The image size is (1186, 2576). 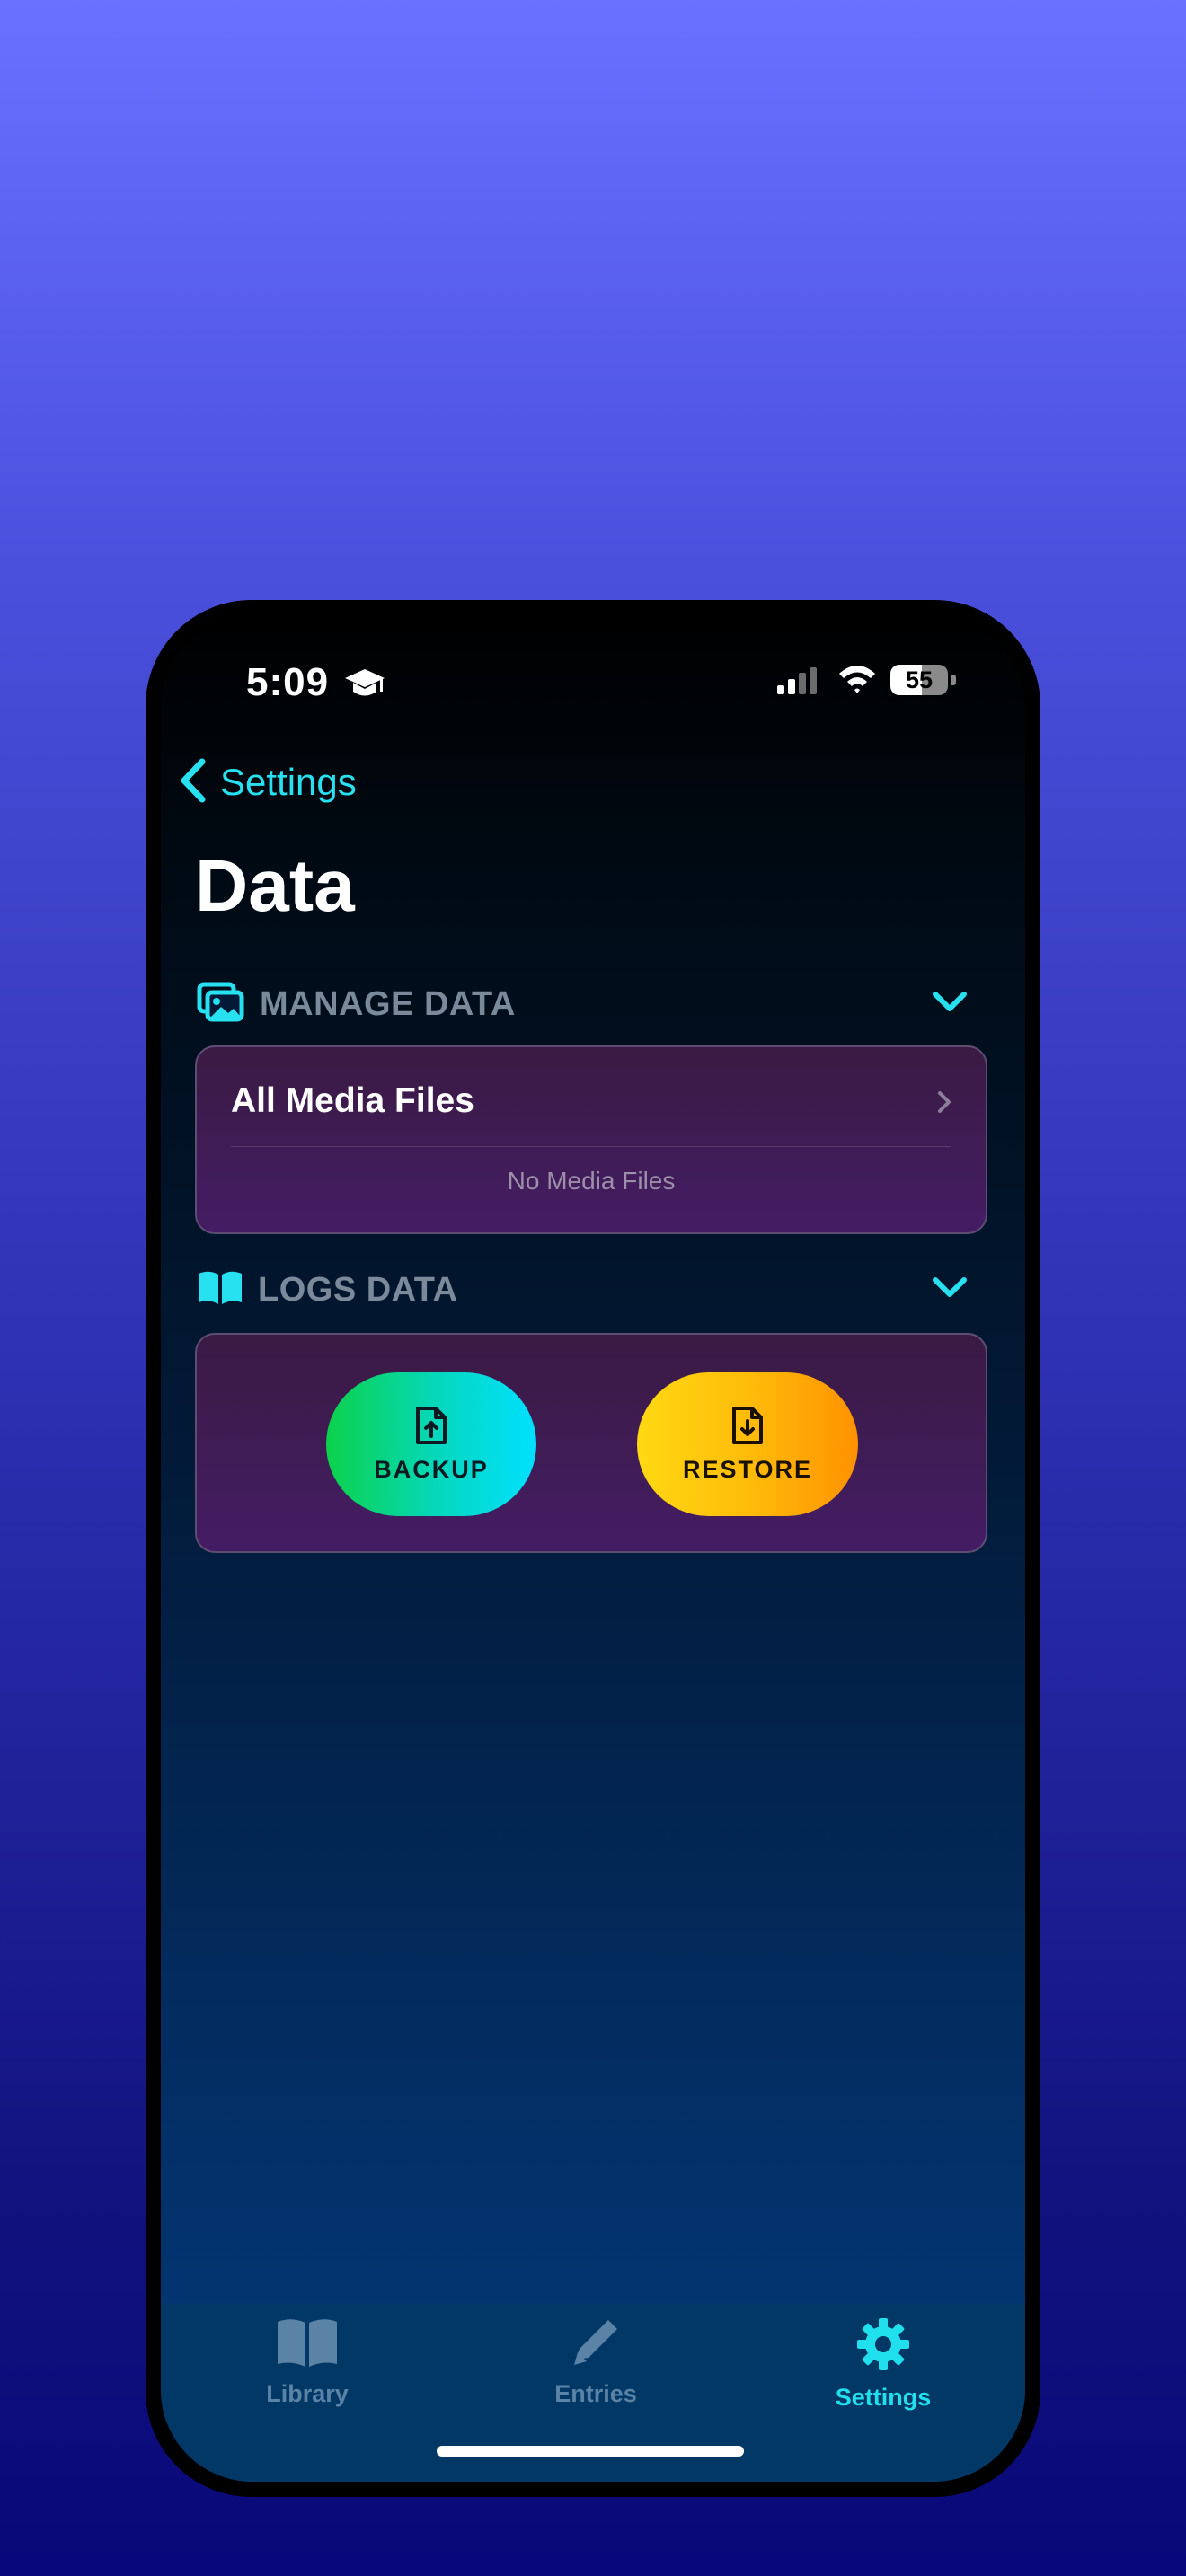 What do you see at coordinates (596, 1290) in the screenshot?
I see `logs-data-header: LOGS DATA` at bounding box center [596, 1290].